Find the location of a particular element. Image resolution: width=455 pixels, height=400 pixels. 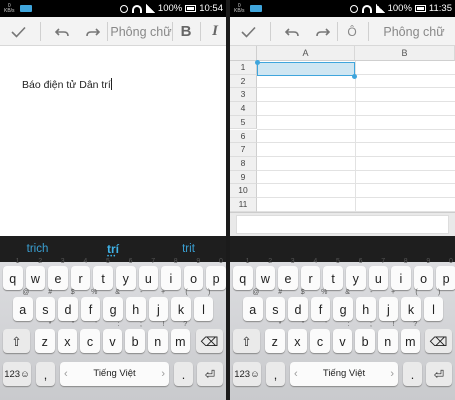

row-header-10: 10 is located at coordinates (243, 191).